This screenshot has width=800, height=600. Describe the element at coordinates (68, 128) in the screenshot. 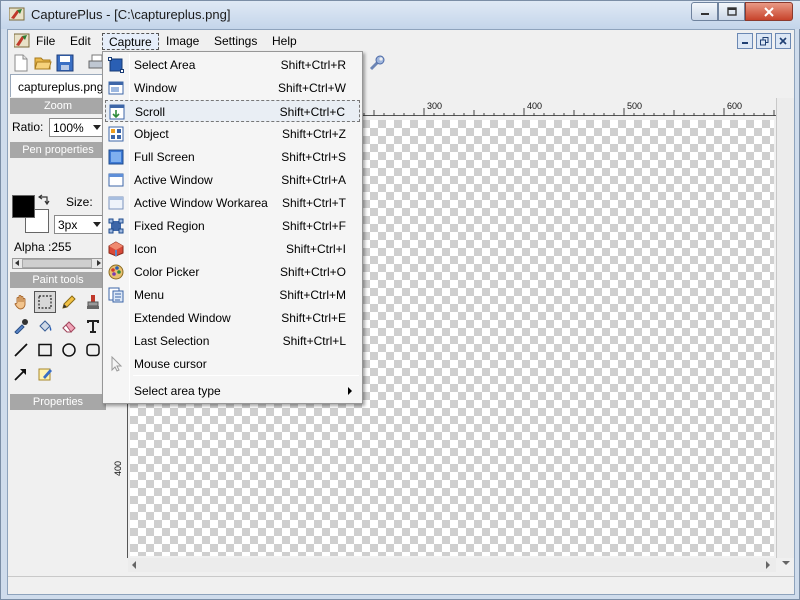

I see `zoom-ratio-value: 100%` at that location.